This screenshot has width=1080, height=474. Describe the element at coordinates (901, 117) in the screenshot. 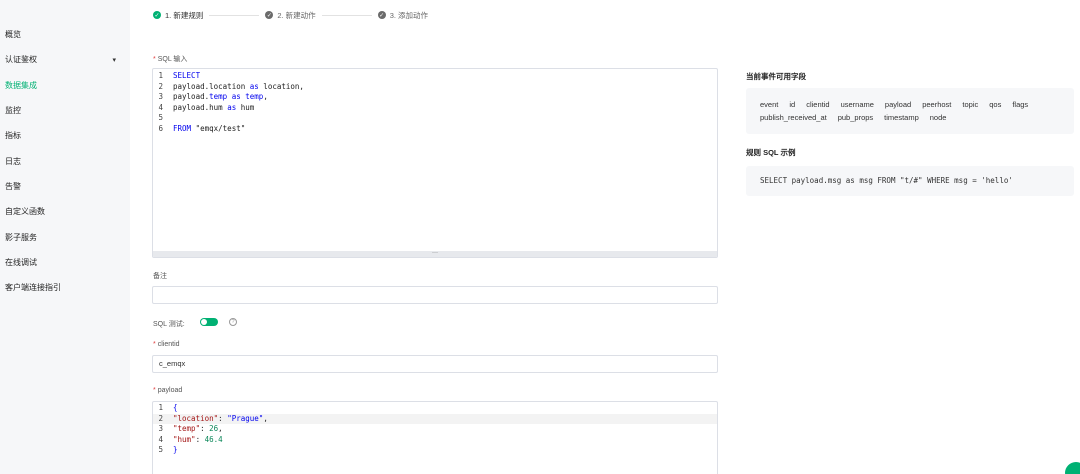

I see `field-item: timestamp` at that location.